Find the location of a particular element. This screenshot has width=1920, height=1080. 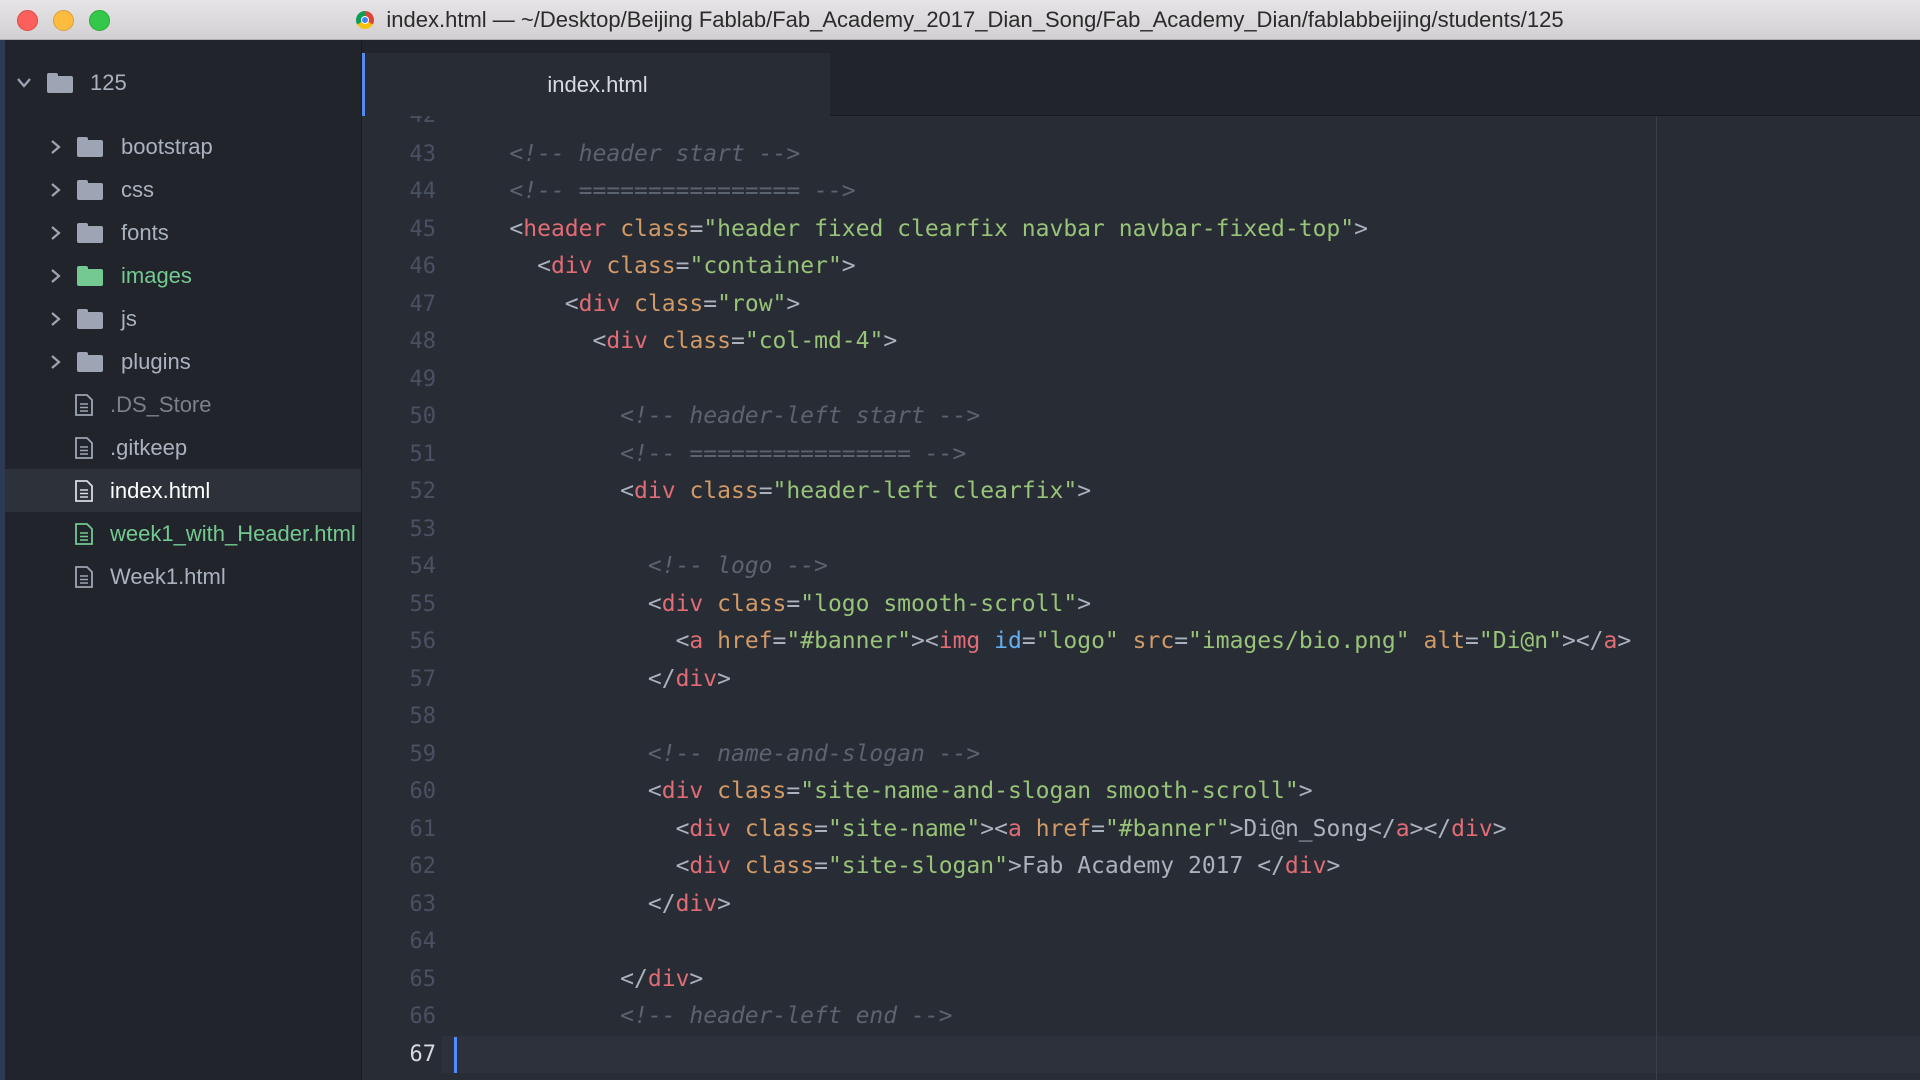

line-number: 51 is located at coordinates (423, 454).